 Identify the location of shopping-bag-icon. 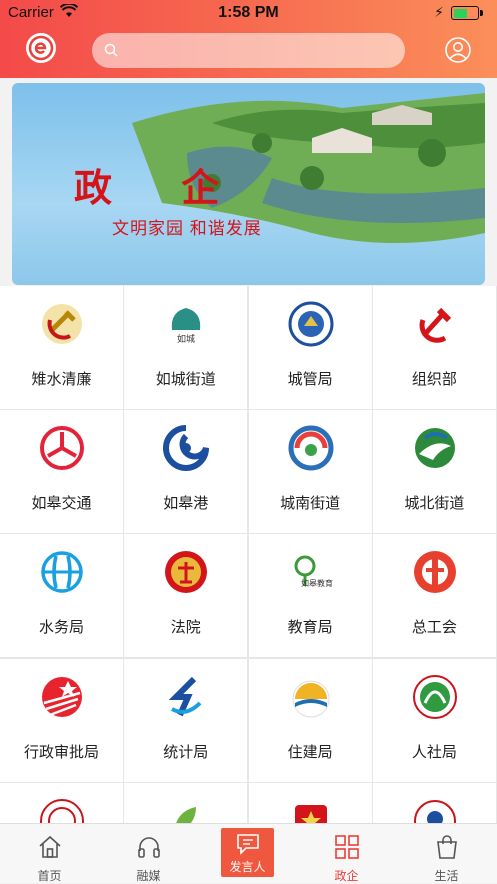
(447, 849).